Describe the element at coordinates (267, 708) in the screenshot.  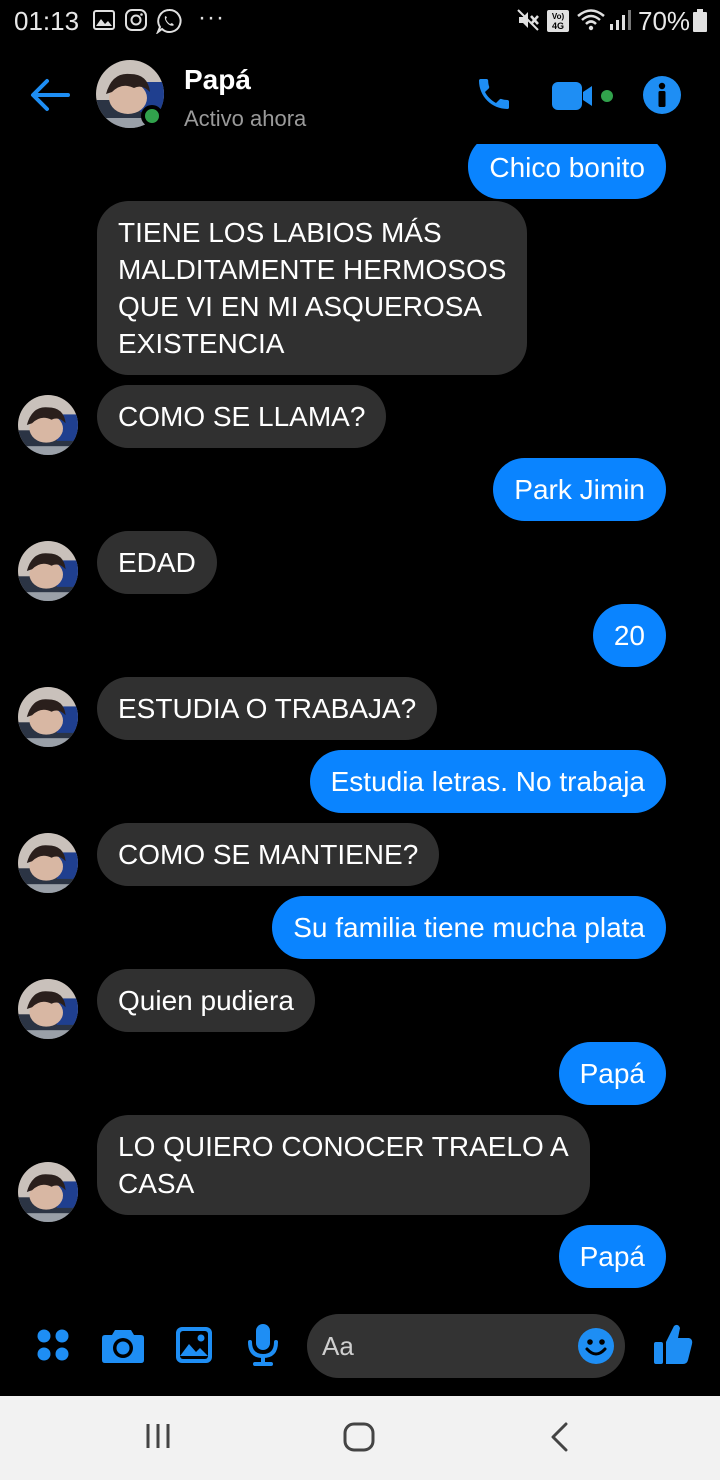
I see `message-incoming: ESTUDIA O TRABAJA?` at that location.